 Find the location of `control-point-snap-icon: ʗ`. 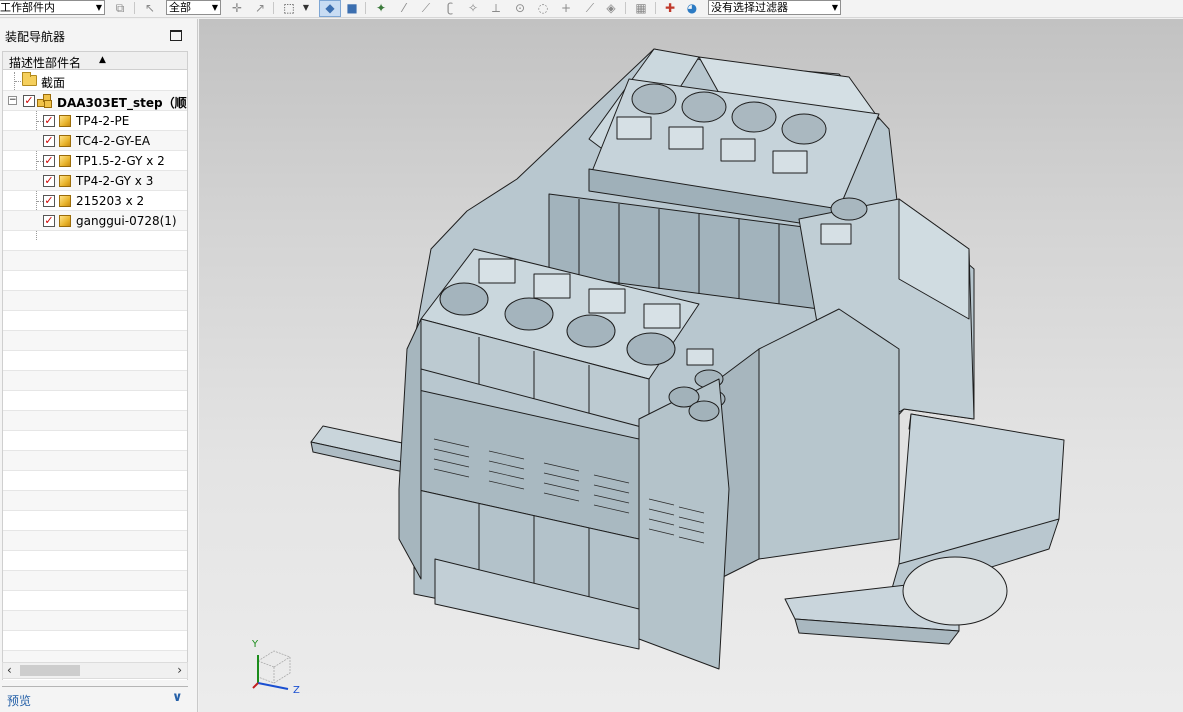

control-point-snap-icon: ʗ is located at coordinates (450, 8).